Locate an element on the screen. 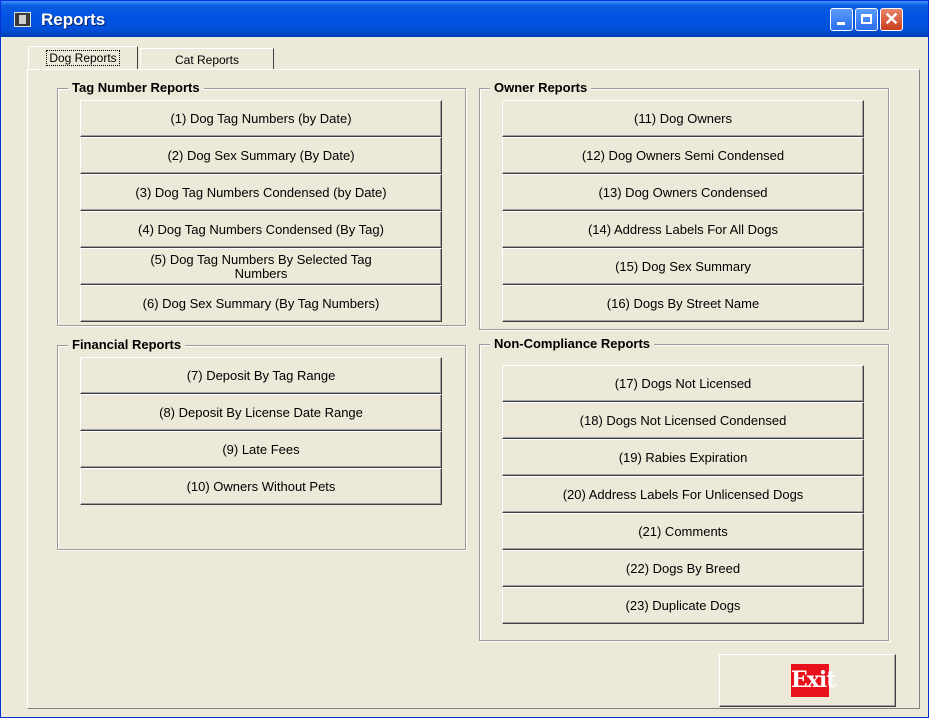 This screenshot has height=719, width=930. report-button-1: (1) Dog Tag Numbers (by Date) is located at coordinates (261, 118).